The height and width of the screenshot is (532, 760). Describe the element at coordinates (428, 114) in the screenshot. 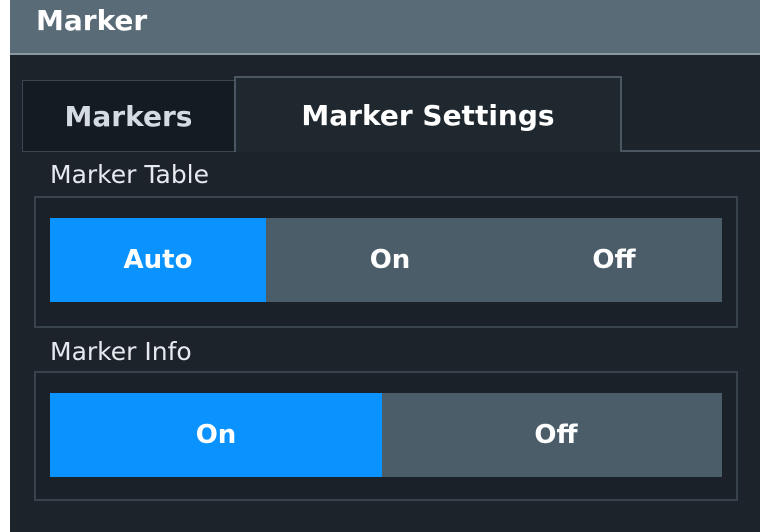

I see `tab-marker-settings: Marker Settings` at that location.